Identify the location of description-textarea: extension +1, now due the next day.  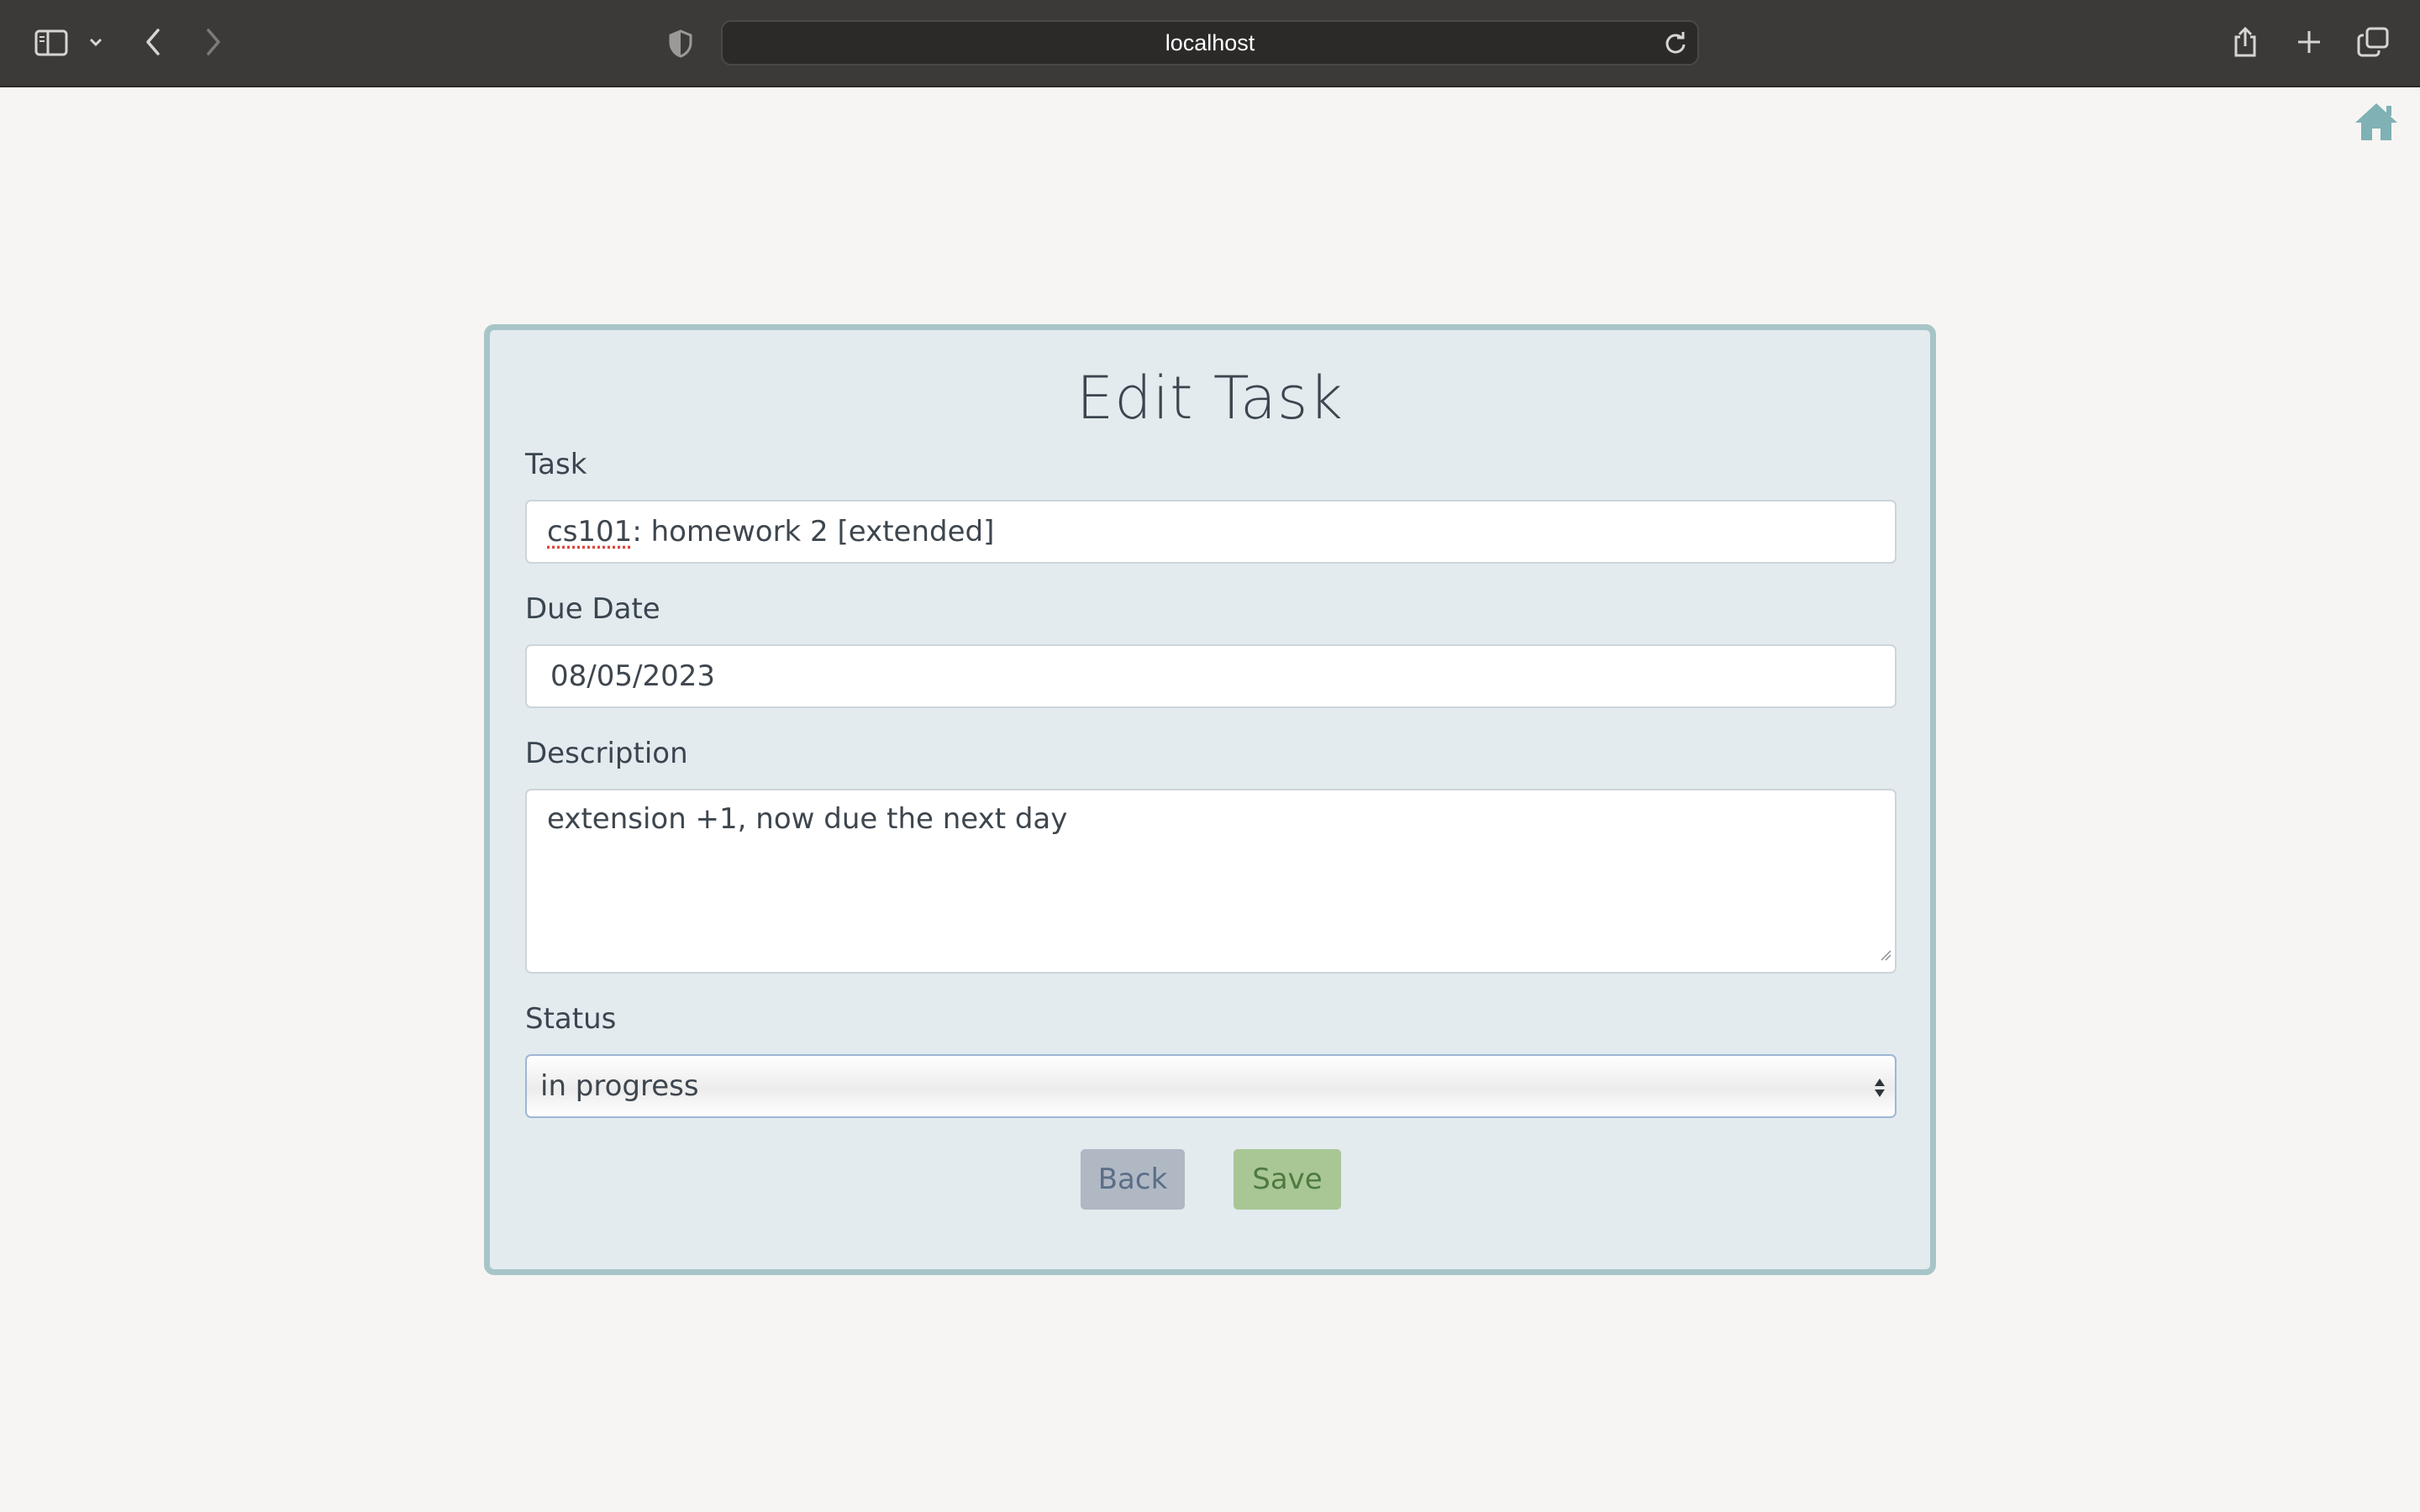
(1211, 881).